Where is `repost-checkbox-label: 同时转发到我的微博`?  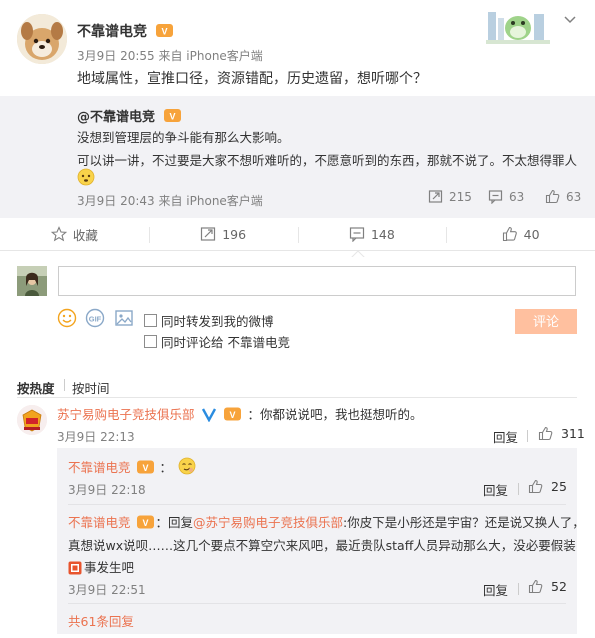 repost-checkbox-label: 同时转发到我的微博 is located at coordinates (217, 321).